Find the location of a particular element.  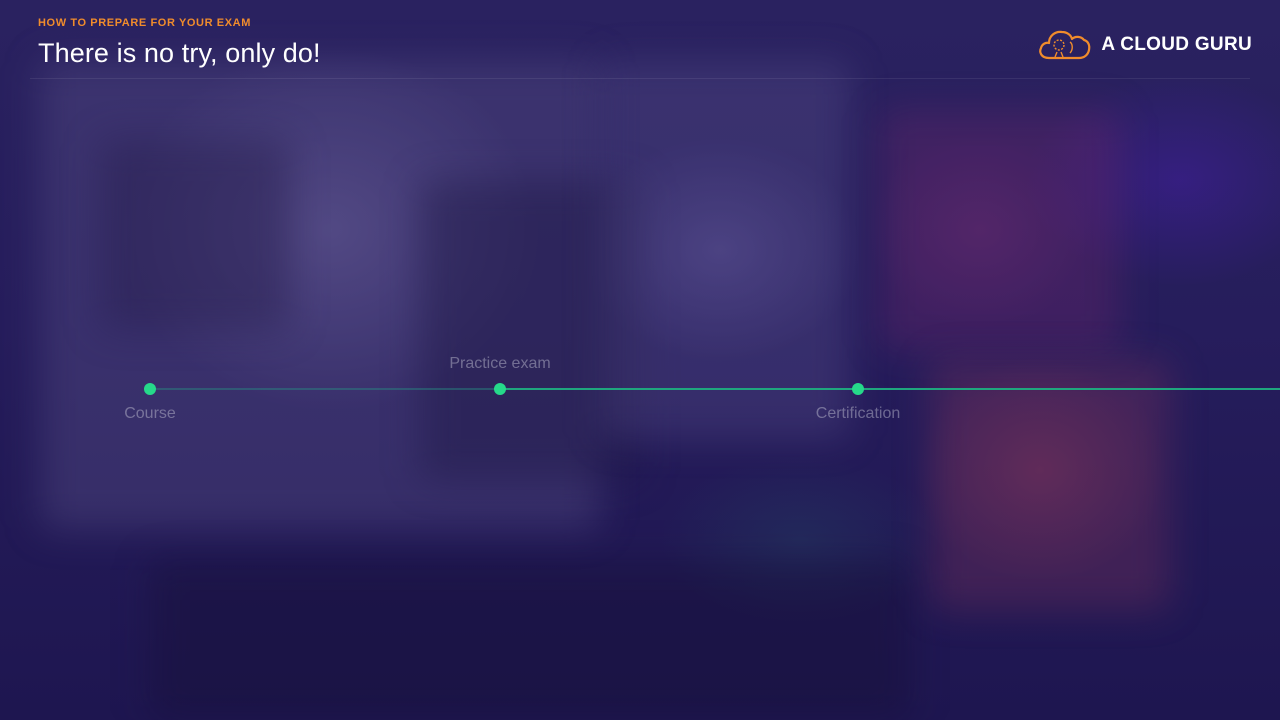

timeline-label-certification: Certification is located at coordinates (858, 413).